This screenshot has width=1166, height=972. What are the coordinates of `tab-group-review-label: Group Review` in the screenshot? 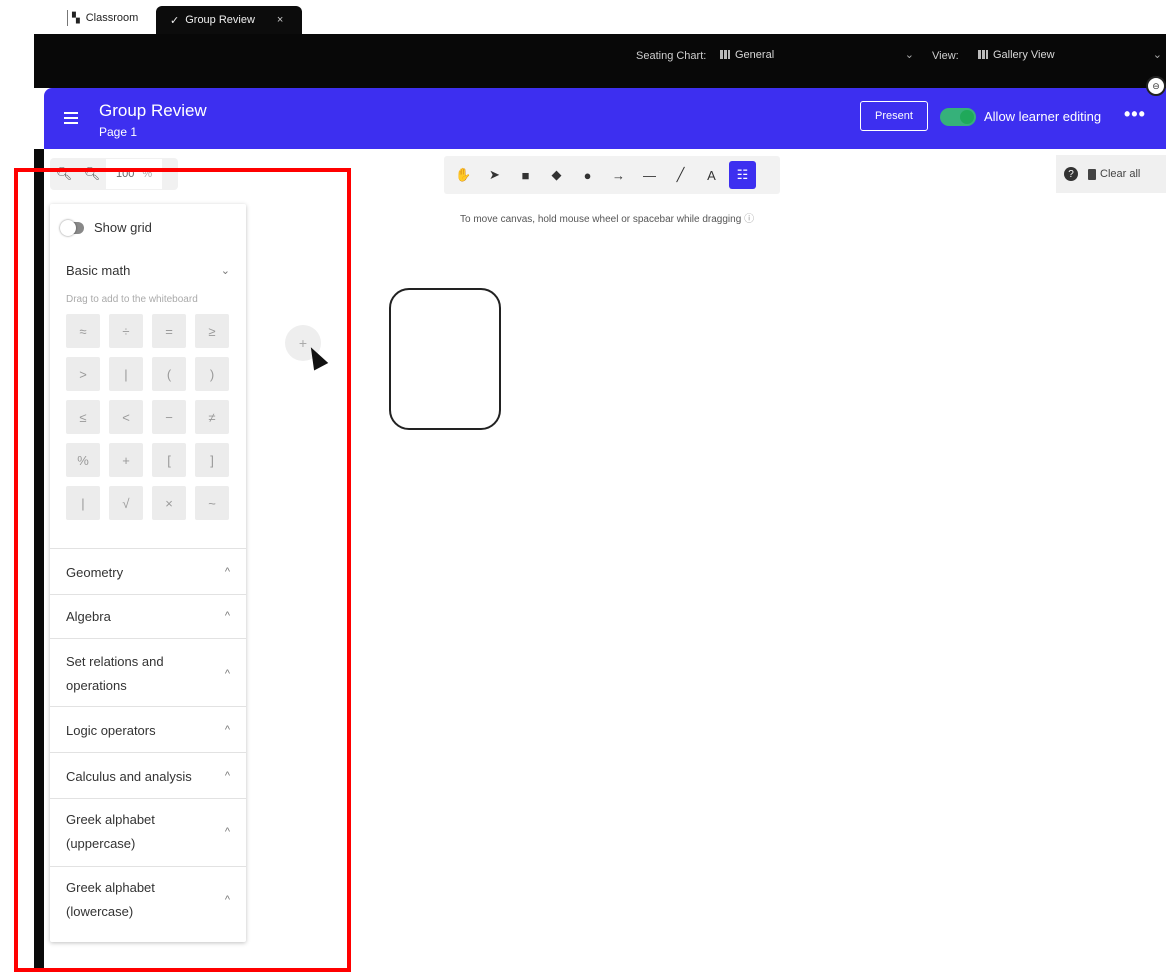 It's located at (220, 20).